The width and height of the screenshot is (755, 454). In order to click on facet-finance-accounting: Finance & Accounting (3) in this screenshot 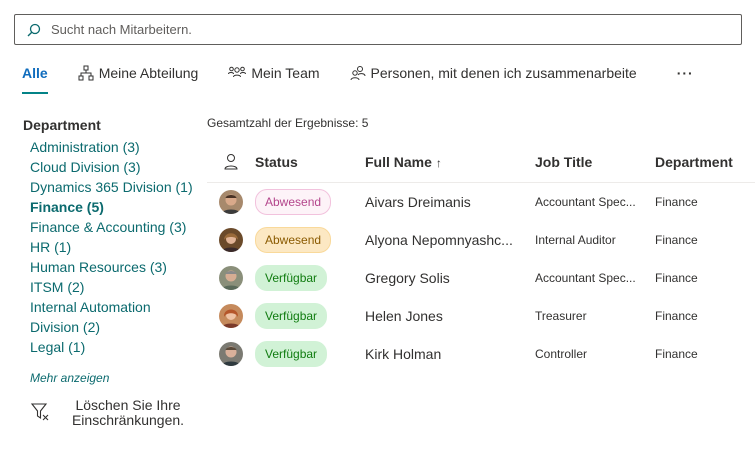, I will do `click(113, 227)`.